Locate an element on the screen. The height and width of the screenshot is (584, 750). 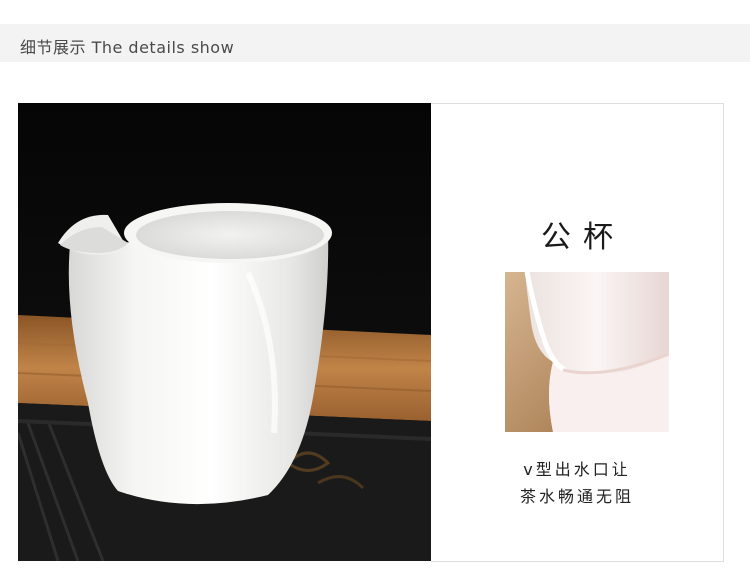
caption-line-1: v型出水口让 is located at coordinates (577, 469).